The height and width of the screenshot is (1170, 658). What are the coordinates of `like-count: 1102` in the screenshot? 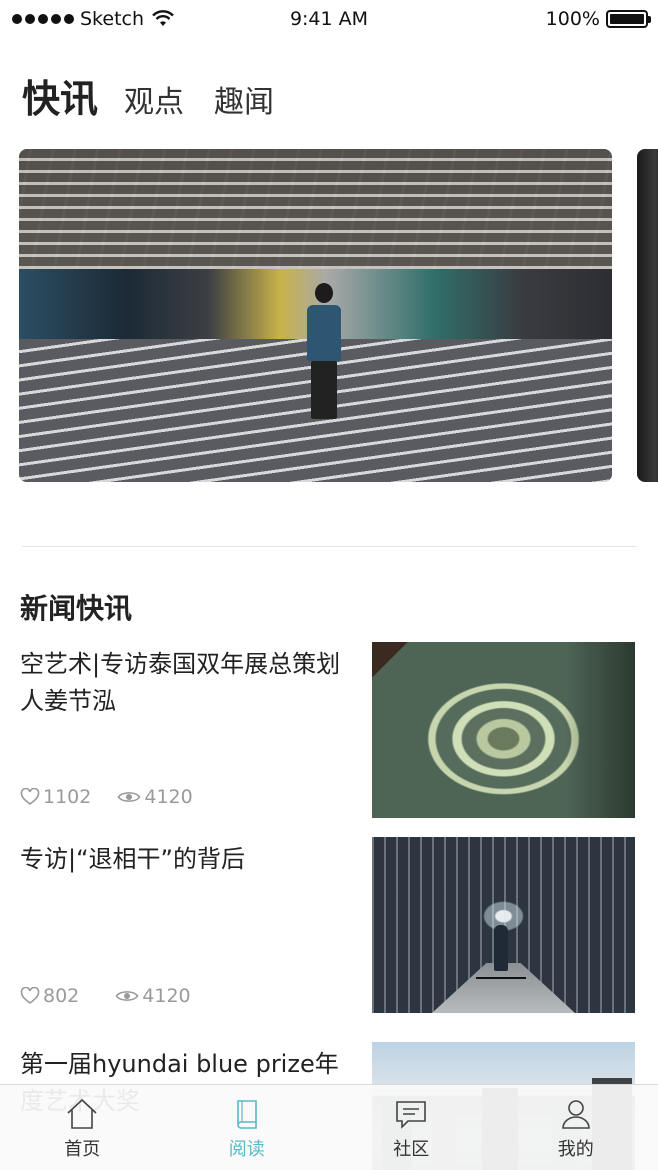 It's located at (67, 797).